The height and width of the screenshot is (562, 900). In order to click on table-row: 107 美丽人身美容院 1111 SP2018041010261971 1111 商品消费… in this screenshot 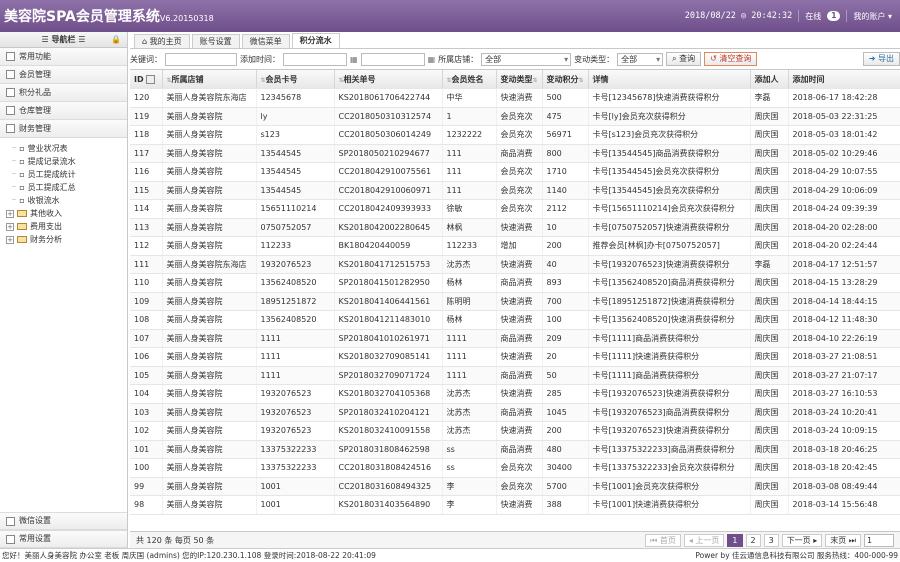, I will do `click(515, 338)`.